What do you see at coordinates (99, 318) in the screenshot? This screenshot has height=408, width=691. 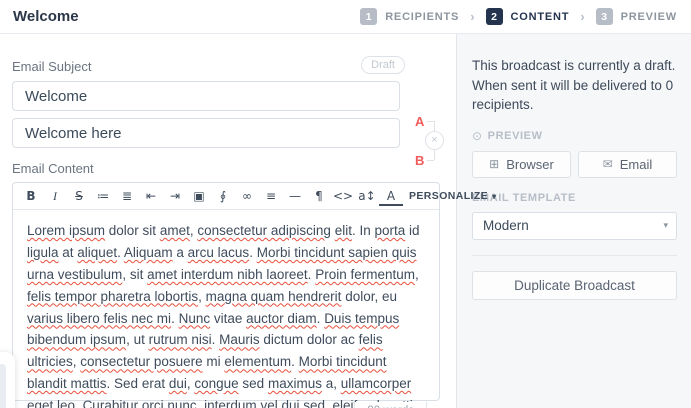 I see `misspelled-word: varius libero felis nec mi` at bounding box center [99, 318].